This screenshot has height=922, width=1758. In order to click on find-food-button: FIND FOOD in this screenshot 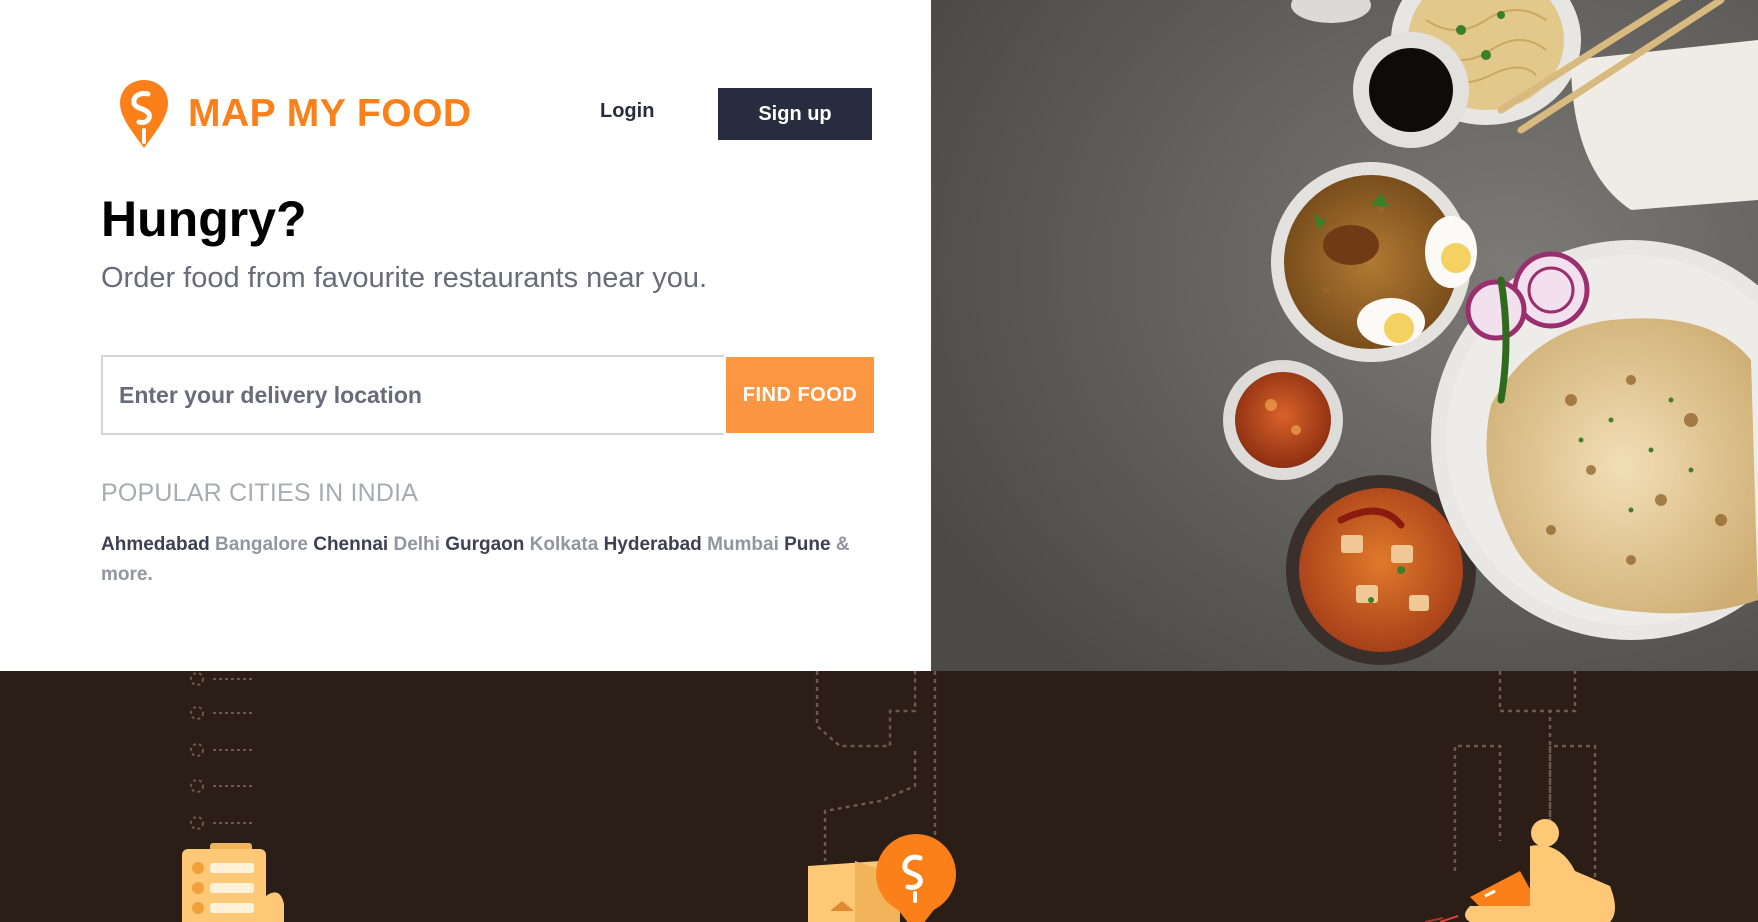, I will do `click(800, 395)`.